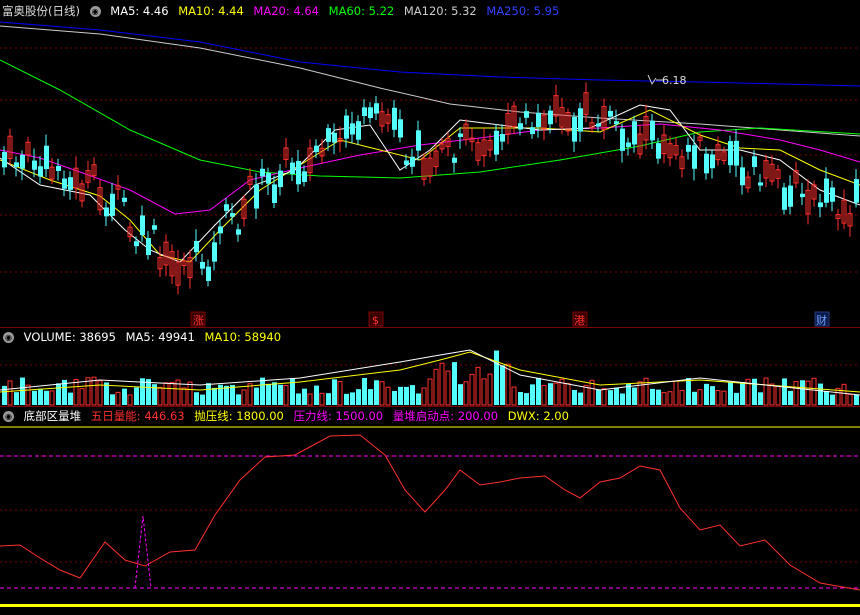  What do you see at coordinates (430, 337) in the screenshot?
I see `volume-header: ◉ VOLUME: 38695 MA5: 49941 MA10: 58940` at bounding box center [430, 337].